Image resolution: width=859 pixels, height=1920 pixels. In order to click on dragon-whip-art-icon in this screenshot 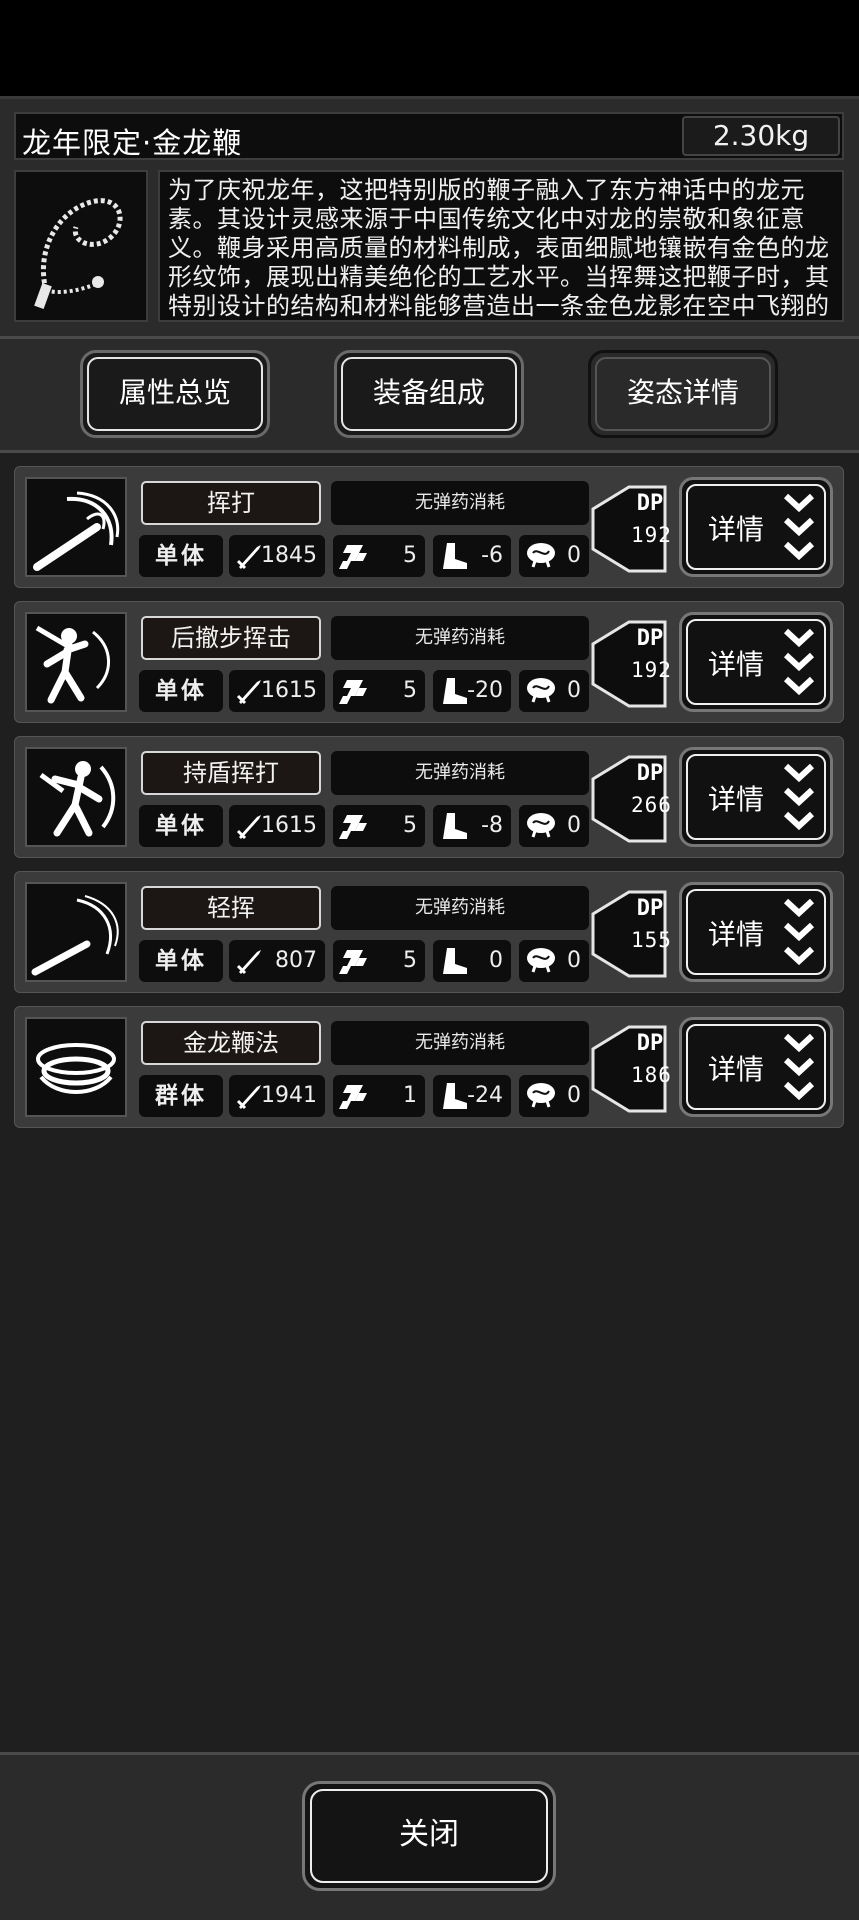, I will do `click(76, 1068)`.